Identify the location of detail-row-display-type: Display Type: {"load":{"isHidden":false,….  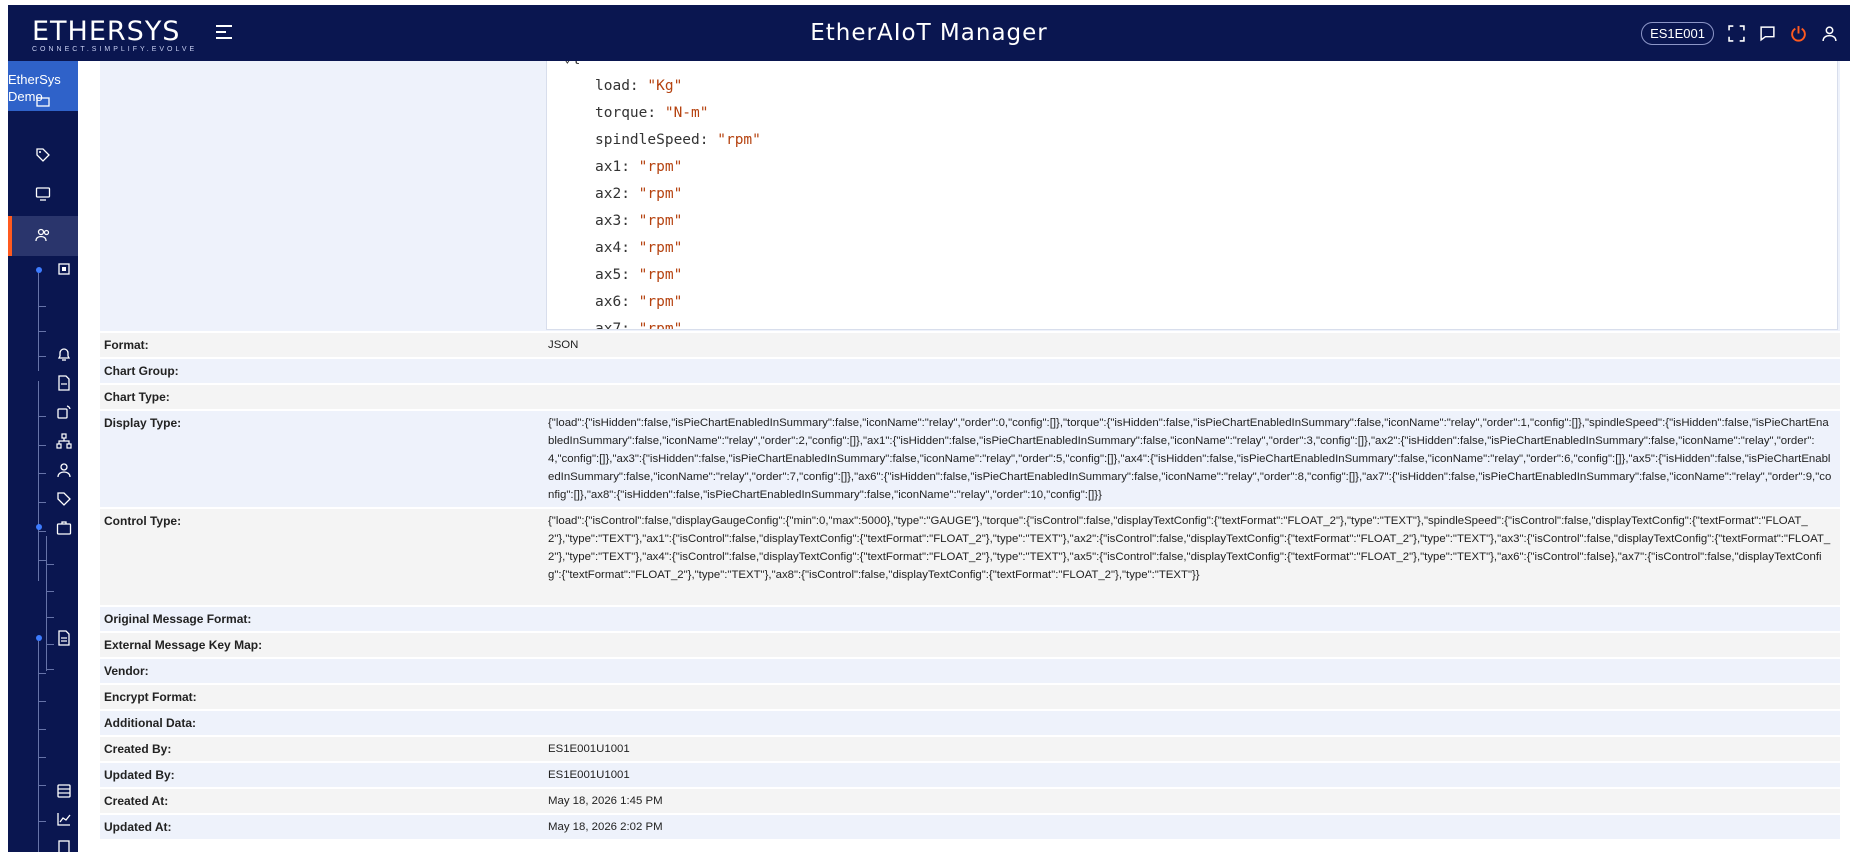
(970, 459).